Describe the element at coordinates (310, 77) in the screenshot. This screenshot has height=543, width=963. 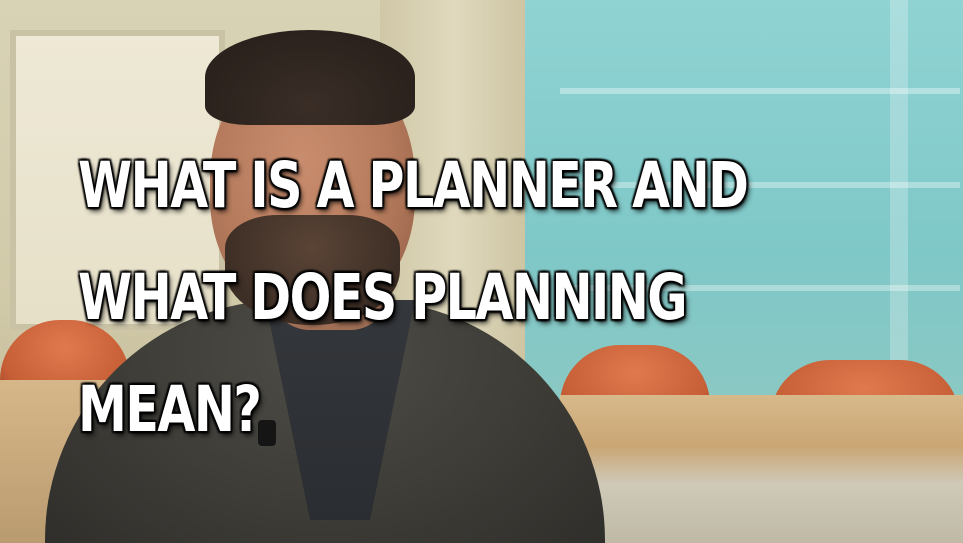
I see `person-hair` at that location.